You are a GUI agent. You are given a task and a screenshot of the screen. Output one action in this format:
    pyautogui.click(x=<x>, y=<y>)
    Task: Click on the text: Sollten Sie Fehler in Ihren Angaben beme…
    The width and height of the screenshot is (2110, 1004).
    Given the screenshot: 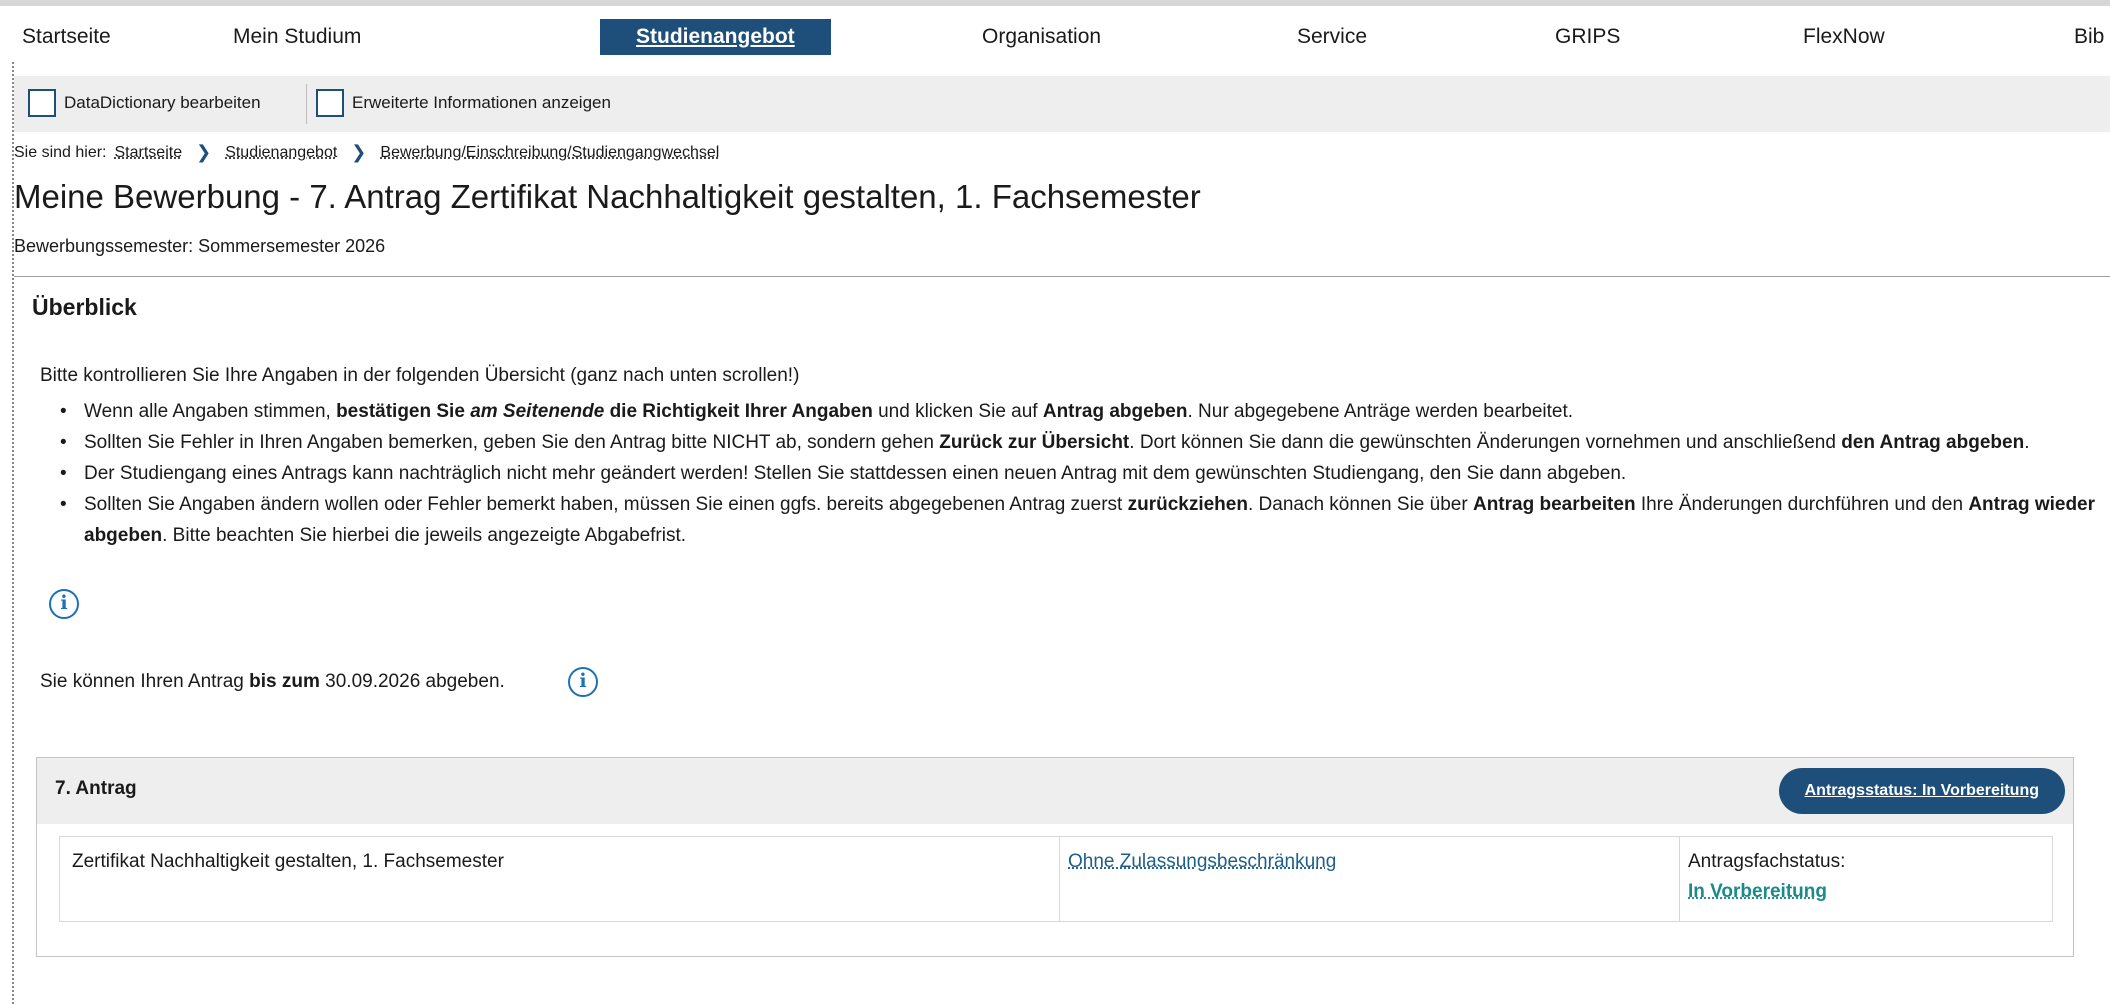 What is the action you would take?
    pyautogui.click(x=512, y=442)
    